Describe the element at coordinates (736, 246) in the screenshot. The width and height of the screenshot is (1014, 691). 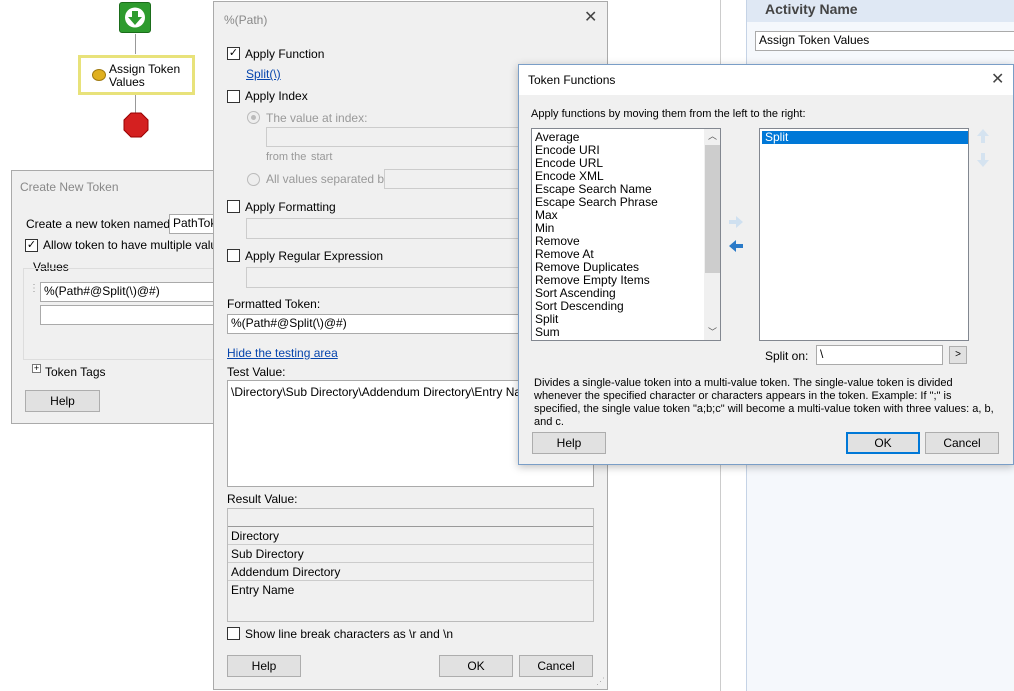
I see `move-left-arrow-icon` at that location.